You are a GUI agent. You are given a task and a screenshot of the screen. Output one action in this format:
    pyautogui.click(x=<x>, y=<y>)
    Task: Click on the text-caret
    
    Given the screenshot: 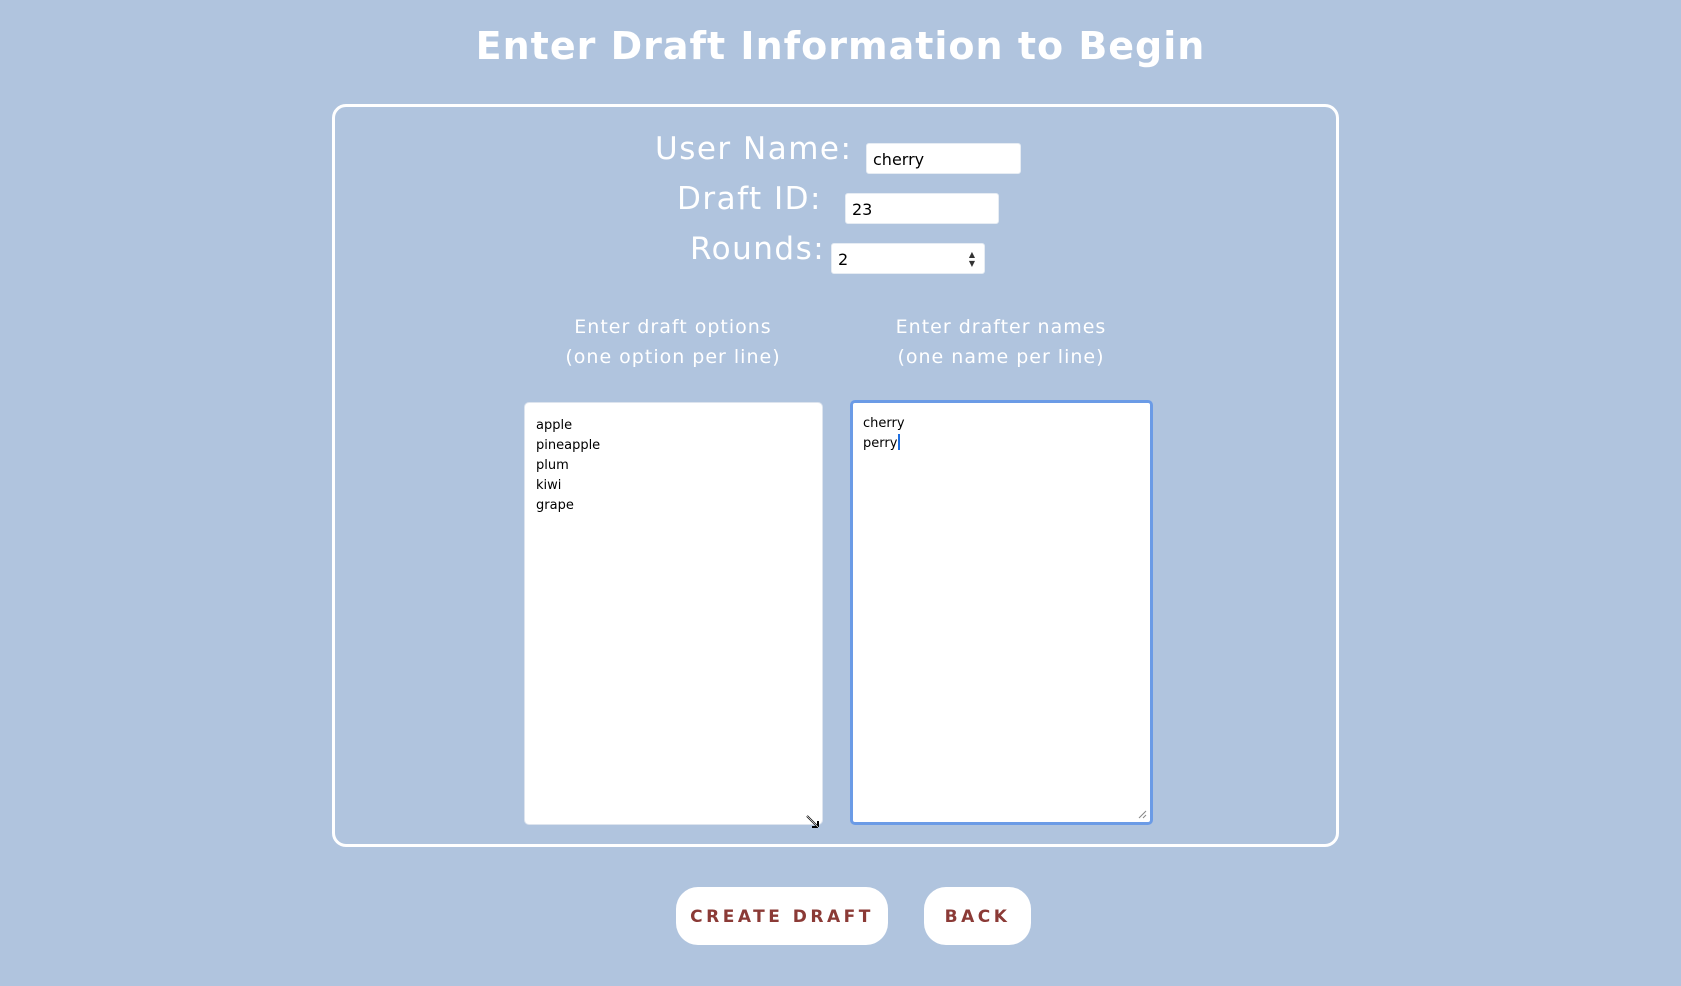 What is the action you would take?
    pyautogui.click(x=899, y=442)
    